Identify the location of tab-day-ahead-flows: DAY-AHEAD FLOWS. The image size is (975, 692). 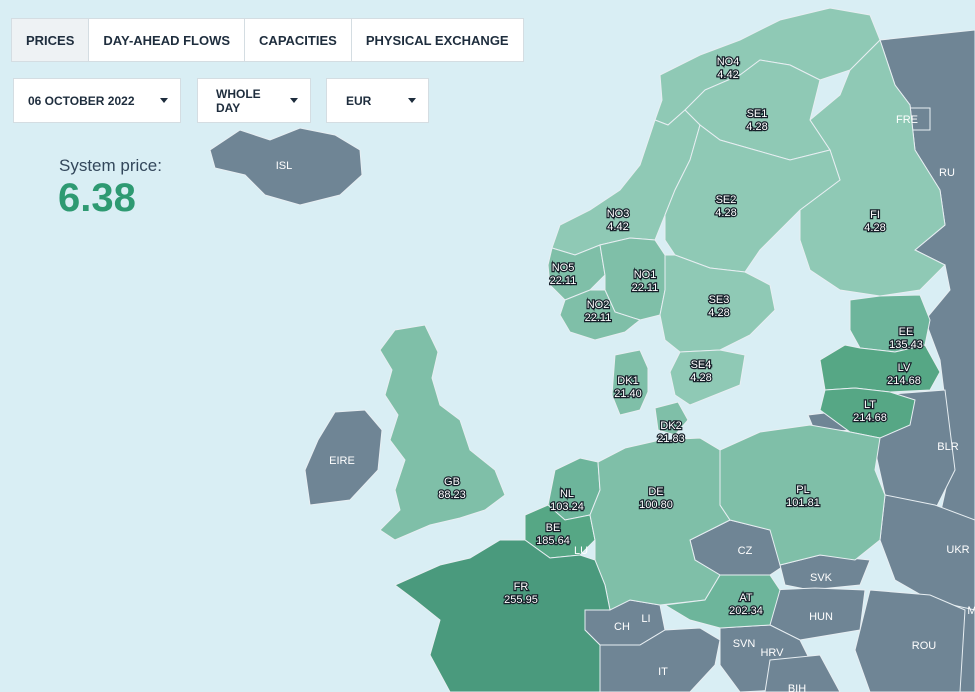
(167, 40).